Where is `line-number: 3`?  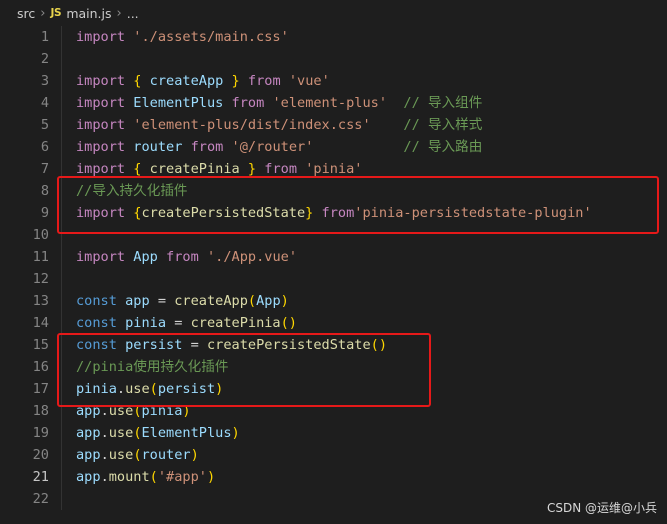 line-number: 3 is located at coordinates (44, 81).